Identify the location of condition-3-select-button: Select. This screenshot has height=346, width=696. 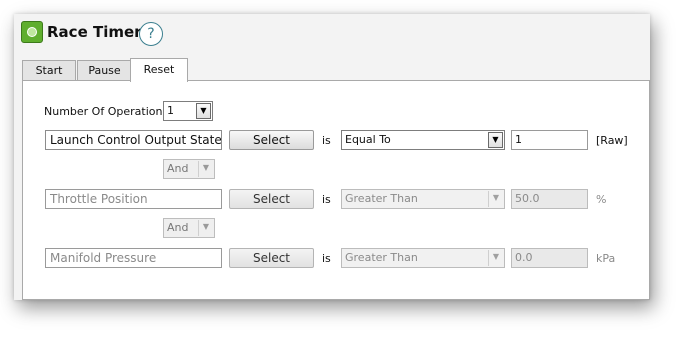
(271, 258).